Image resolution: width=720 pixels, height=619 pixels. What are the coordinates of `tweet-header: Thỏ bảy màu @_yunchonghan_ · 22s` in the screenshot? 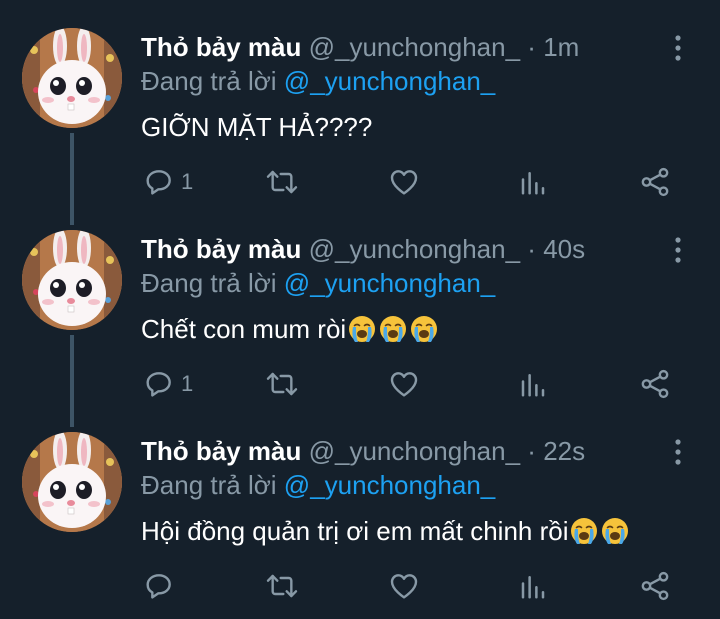 It's located at (363, 451).